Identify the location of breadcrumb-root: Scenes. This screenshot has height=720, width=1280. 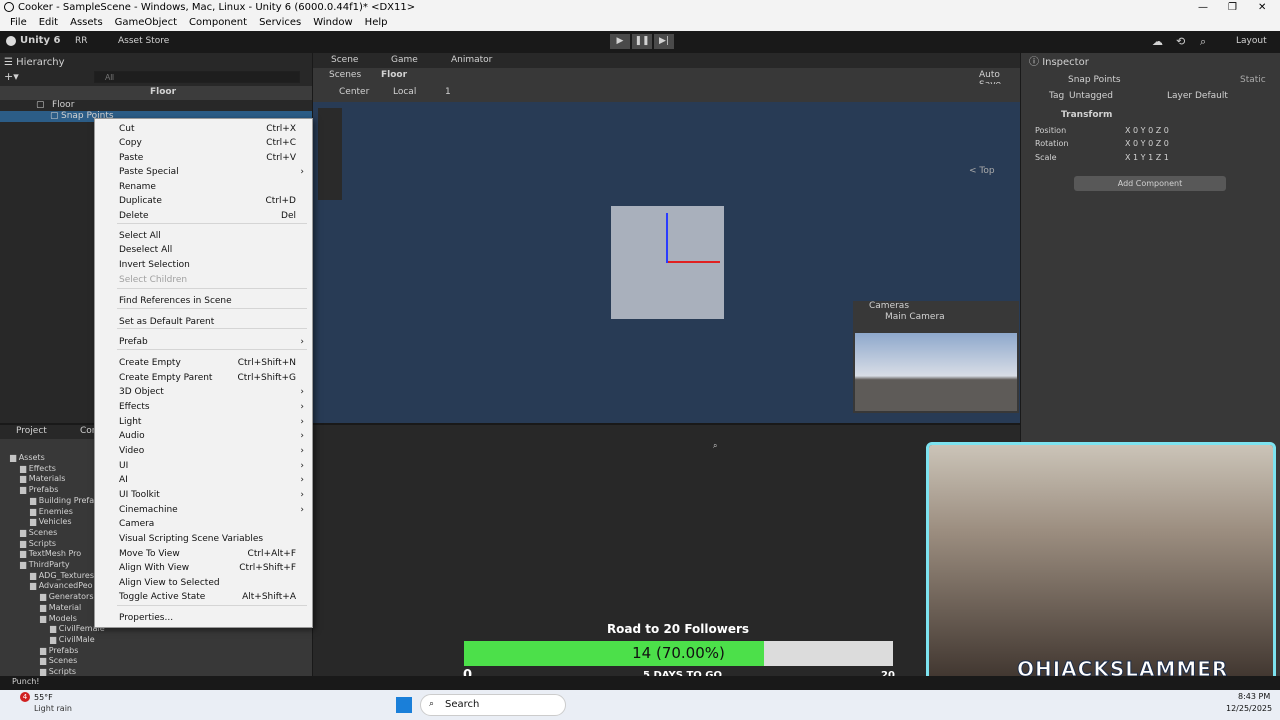
(345, 75).